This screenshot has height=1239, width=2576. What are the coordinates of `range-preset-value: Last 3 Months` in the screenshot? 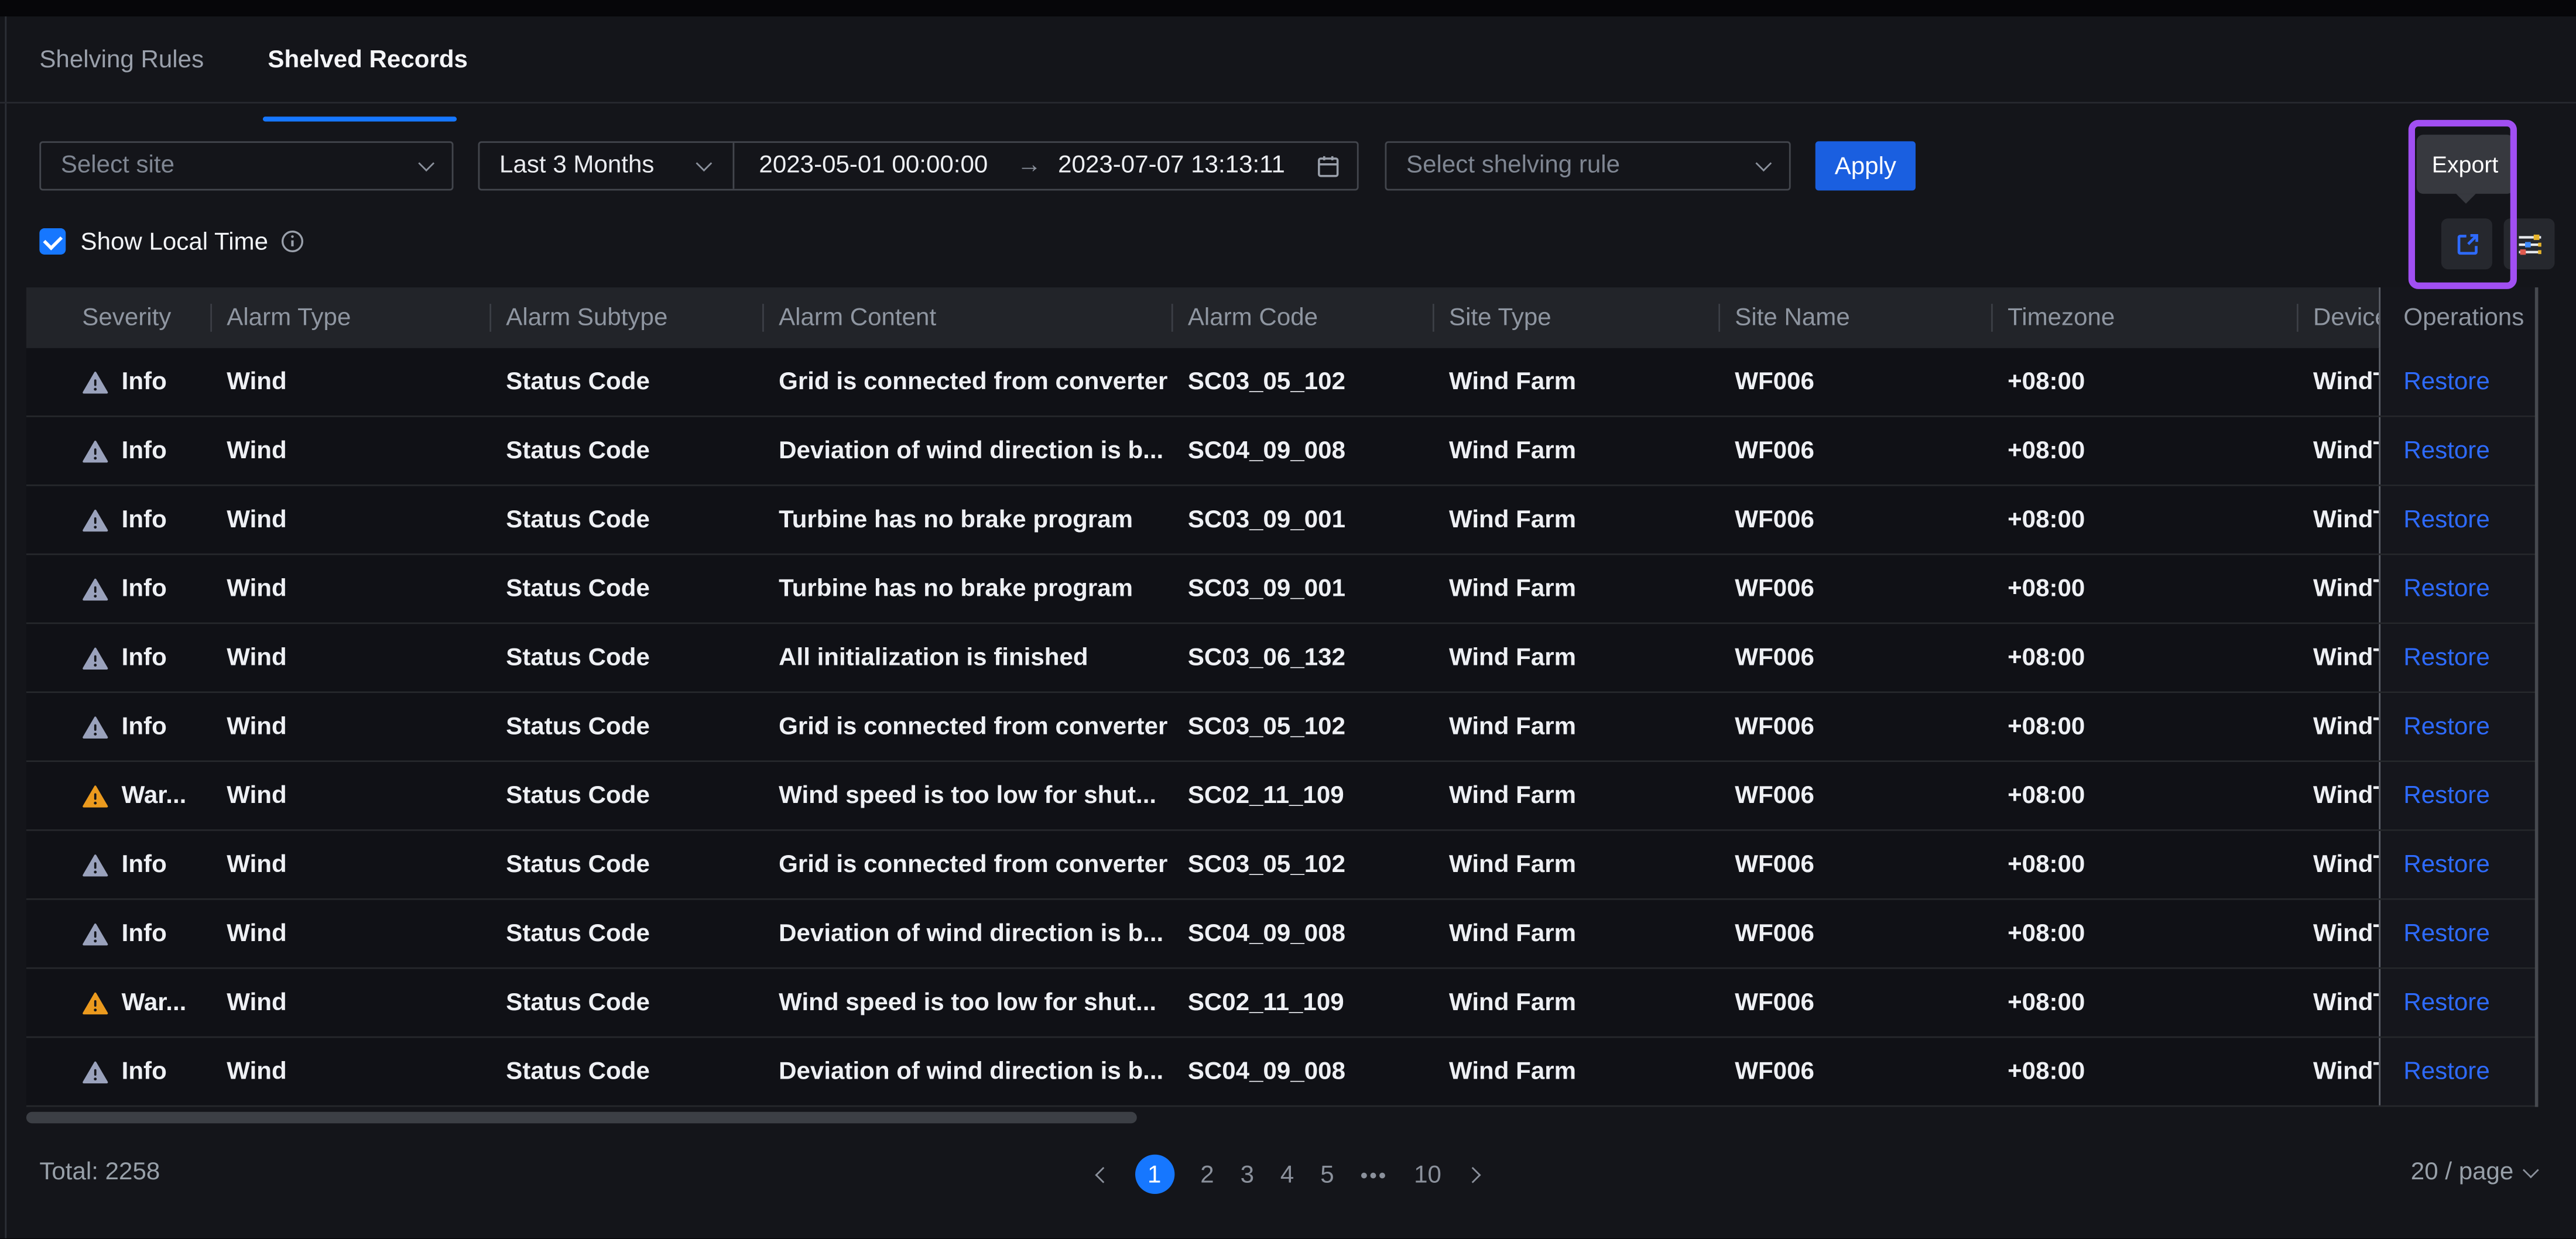 It's located at (576, 166).